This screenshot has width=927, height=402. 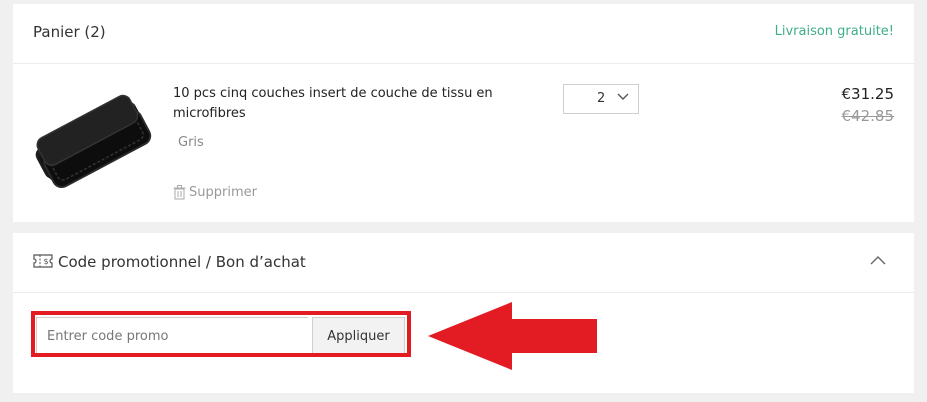 I want to click on promo-toggle: $ Code promotionnel / Bon d’achat, so click(x=463, y=263).